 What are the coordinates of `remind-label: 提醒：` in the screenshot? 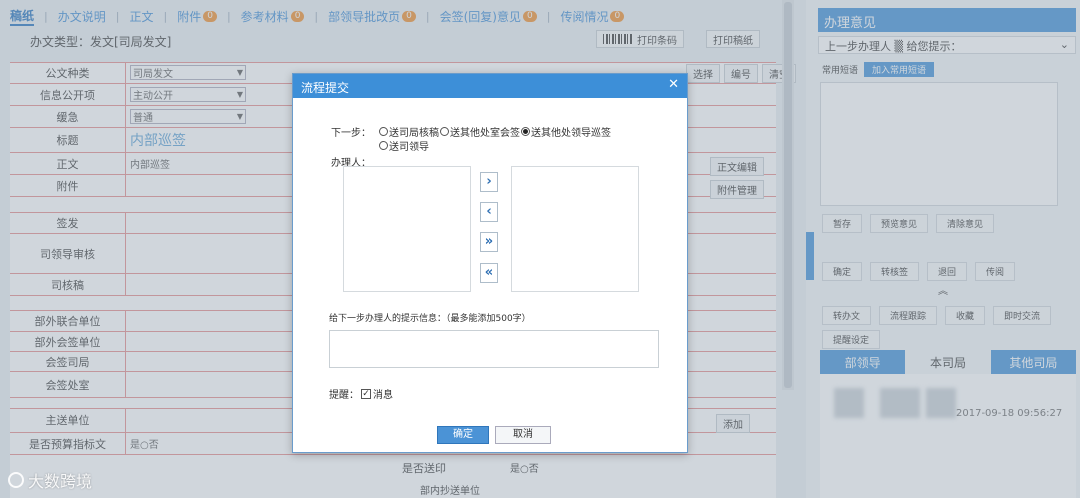 It's located at (344, 395).